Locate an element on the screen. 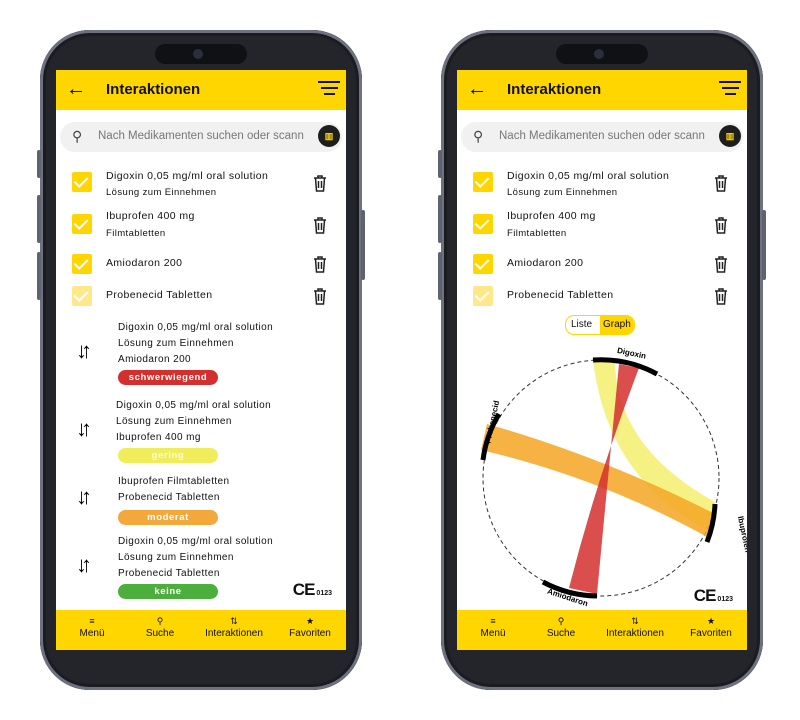 The width and height of the screenshot is (800, 720). interaction-drug-1: Ibuprofen Filmtabletten is located at coordinates (174, 481).